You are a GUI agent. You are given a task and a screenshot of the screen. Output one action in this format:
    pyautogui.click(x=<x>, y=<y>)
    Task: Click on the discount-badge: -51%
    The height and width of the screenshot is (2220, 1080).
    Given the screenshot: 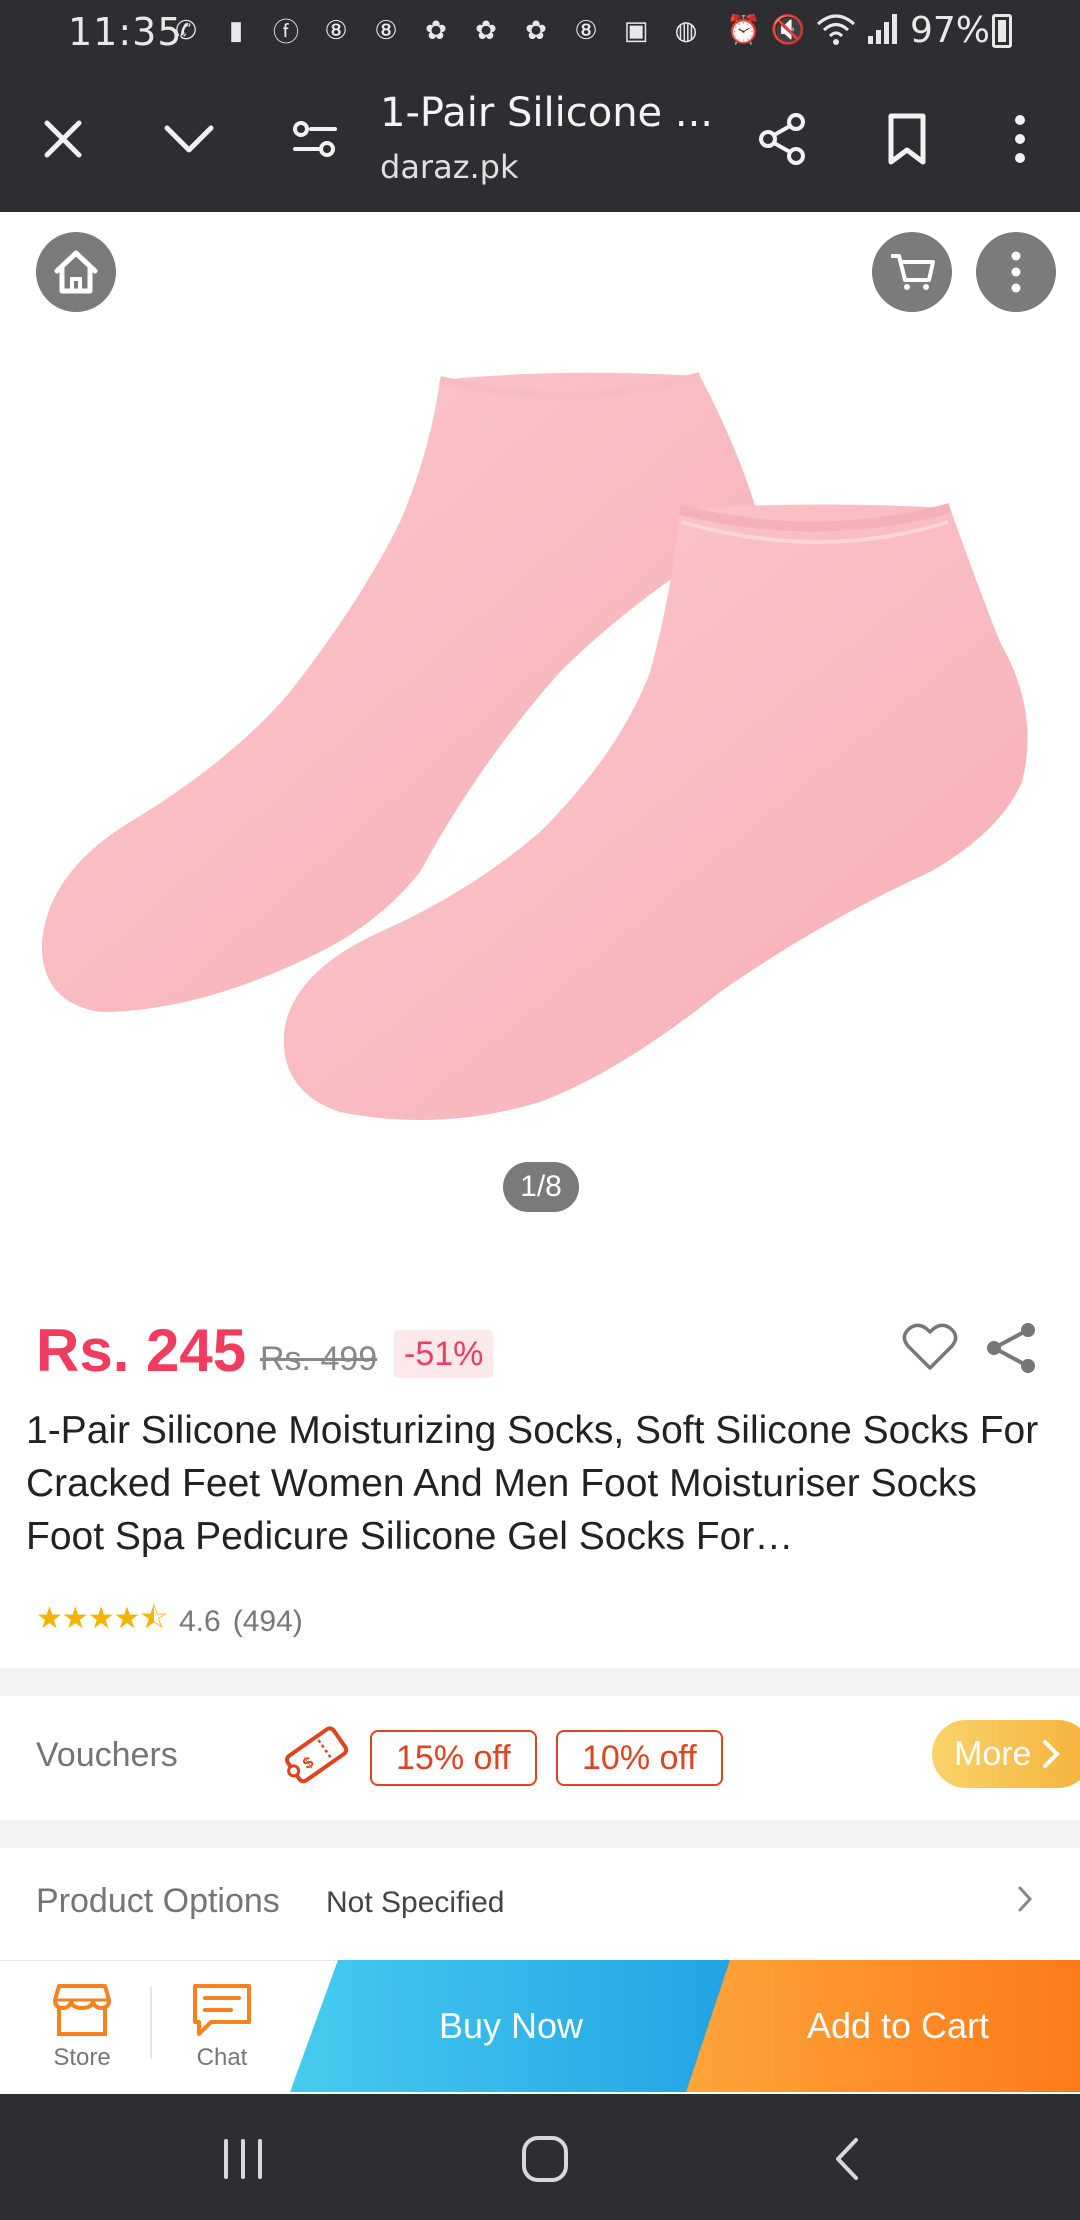 What is the action you would take?
    pyautogui.click(x=444, y=1354)
    